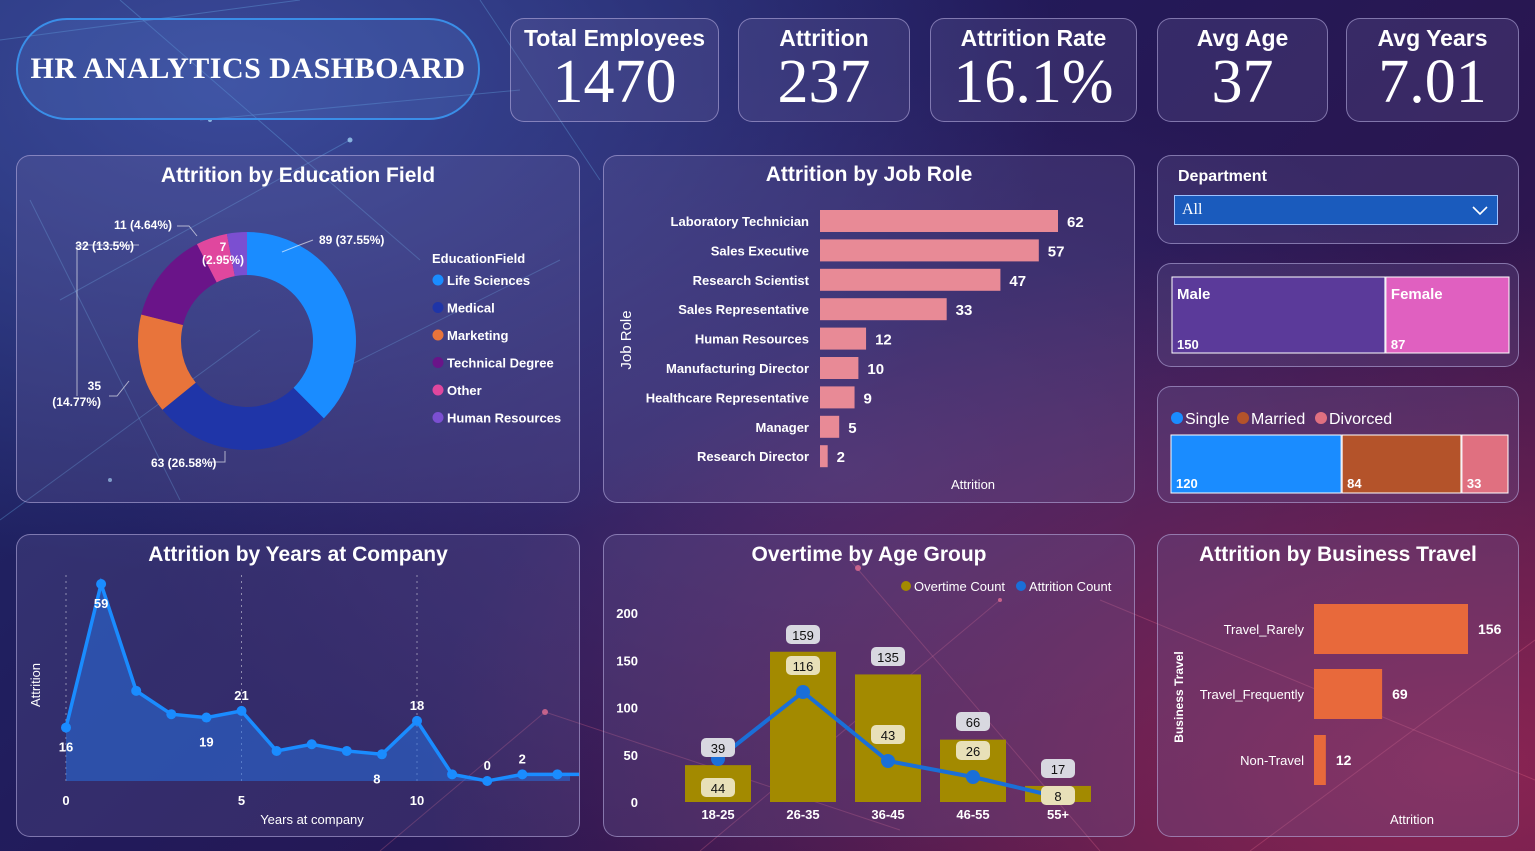 This screenshot has width=1535, height=851. Describe the element at coordinates (1242, 82) in the screenshot. I see `kpi-value: 37` at that location.